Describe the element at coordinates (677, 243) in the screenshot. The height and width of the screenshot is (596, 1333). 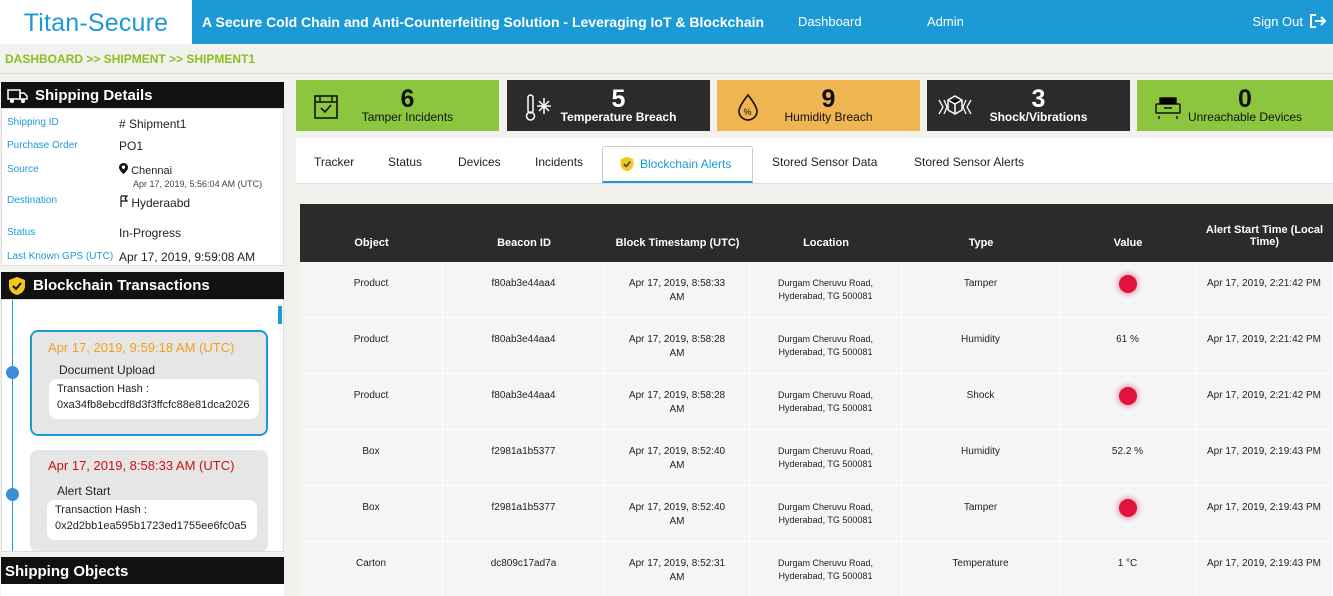
I see `header-block-timestamp: Block Timestamp (UTC)` at that location.